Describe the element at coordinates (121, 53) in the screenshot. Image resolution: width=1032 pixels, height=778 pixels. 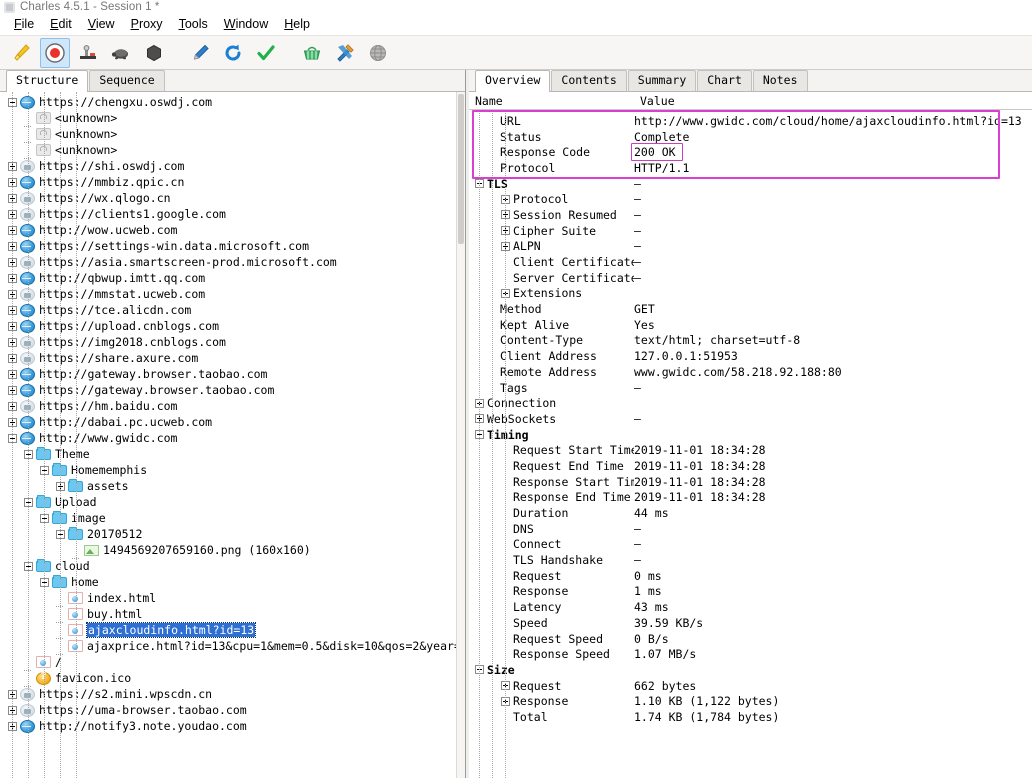
I see `throttle-settings-button` at that location.